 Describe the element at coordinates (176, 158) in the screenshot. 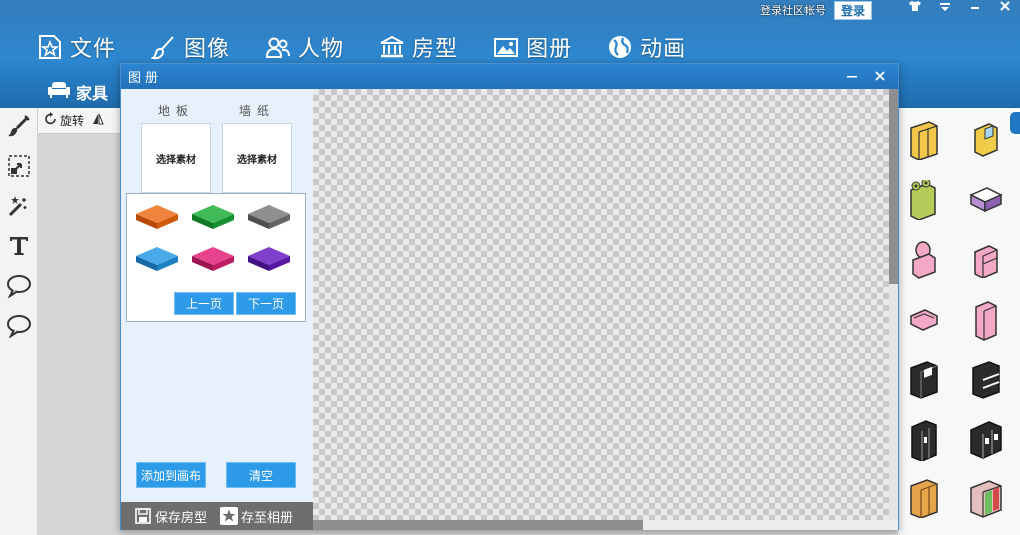

I see `floor-select-material-button: 选择素材` at that location.